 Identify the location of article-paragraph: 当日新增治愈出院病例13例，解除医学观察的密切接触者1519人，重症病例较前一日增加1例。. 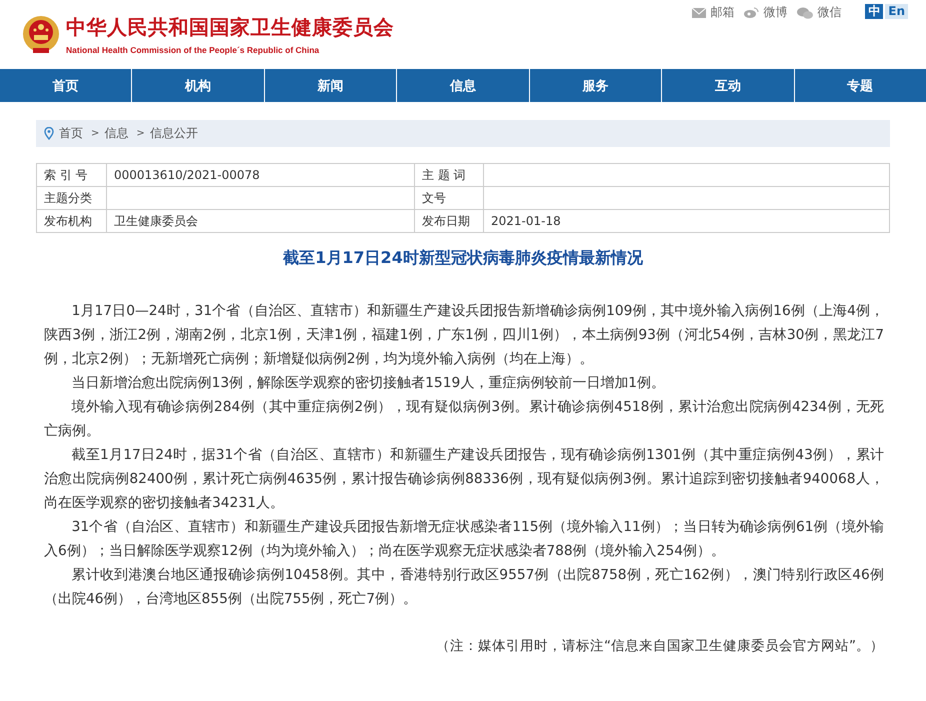
(368, 383).